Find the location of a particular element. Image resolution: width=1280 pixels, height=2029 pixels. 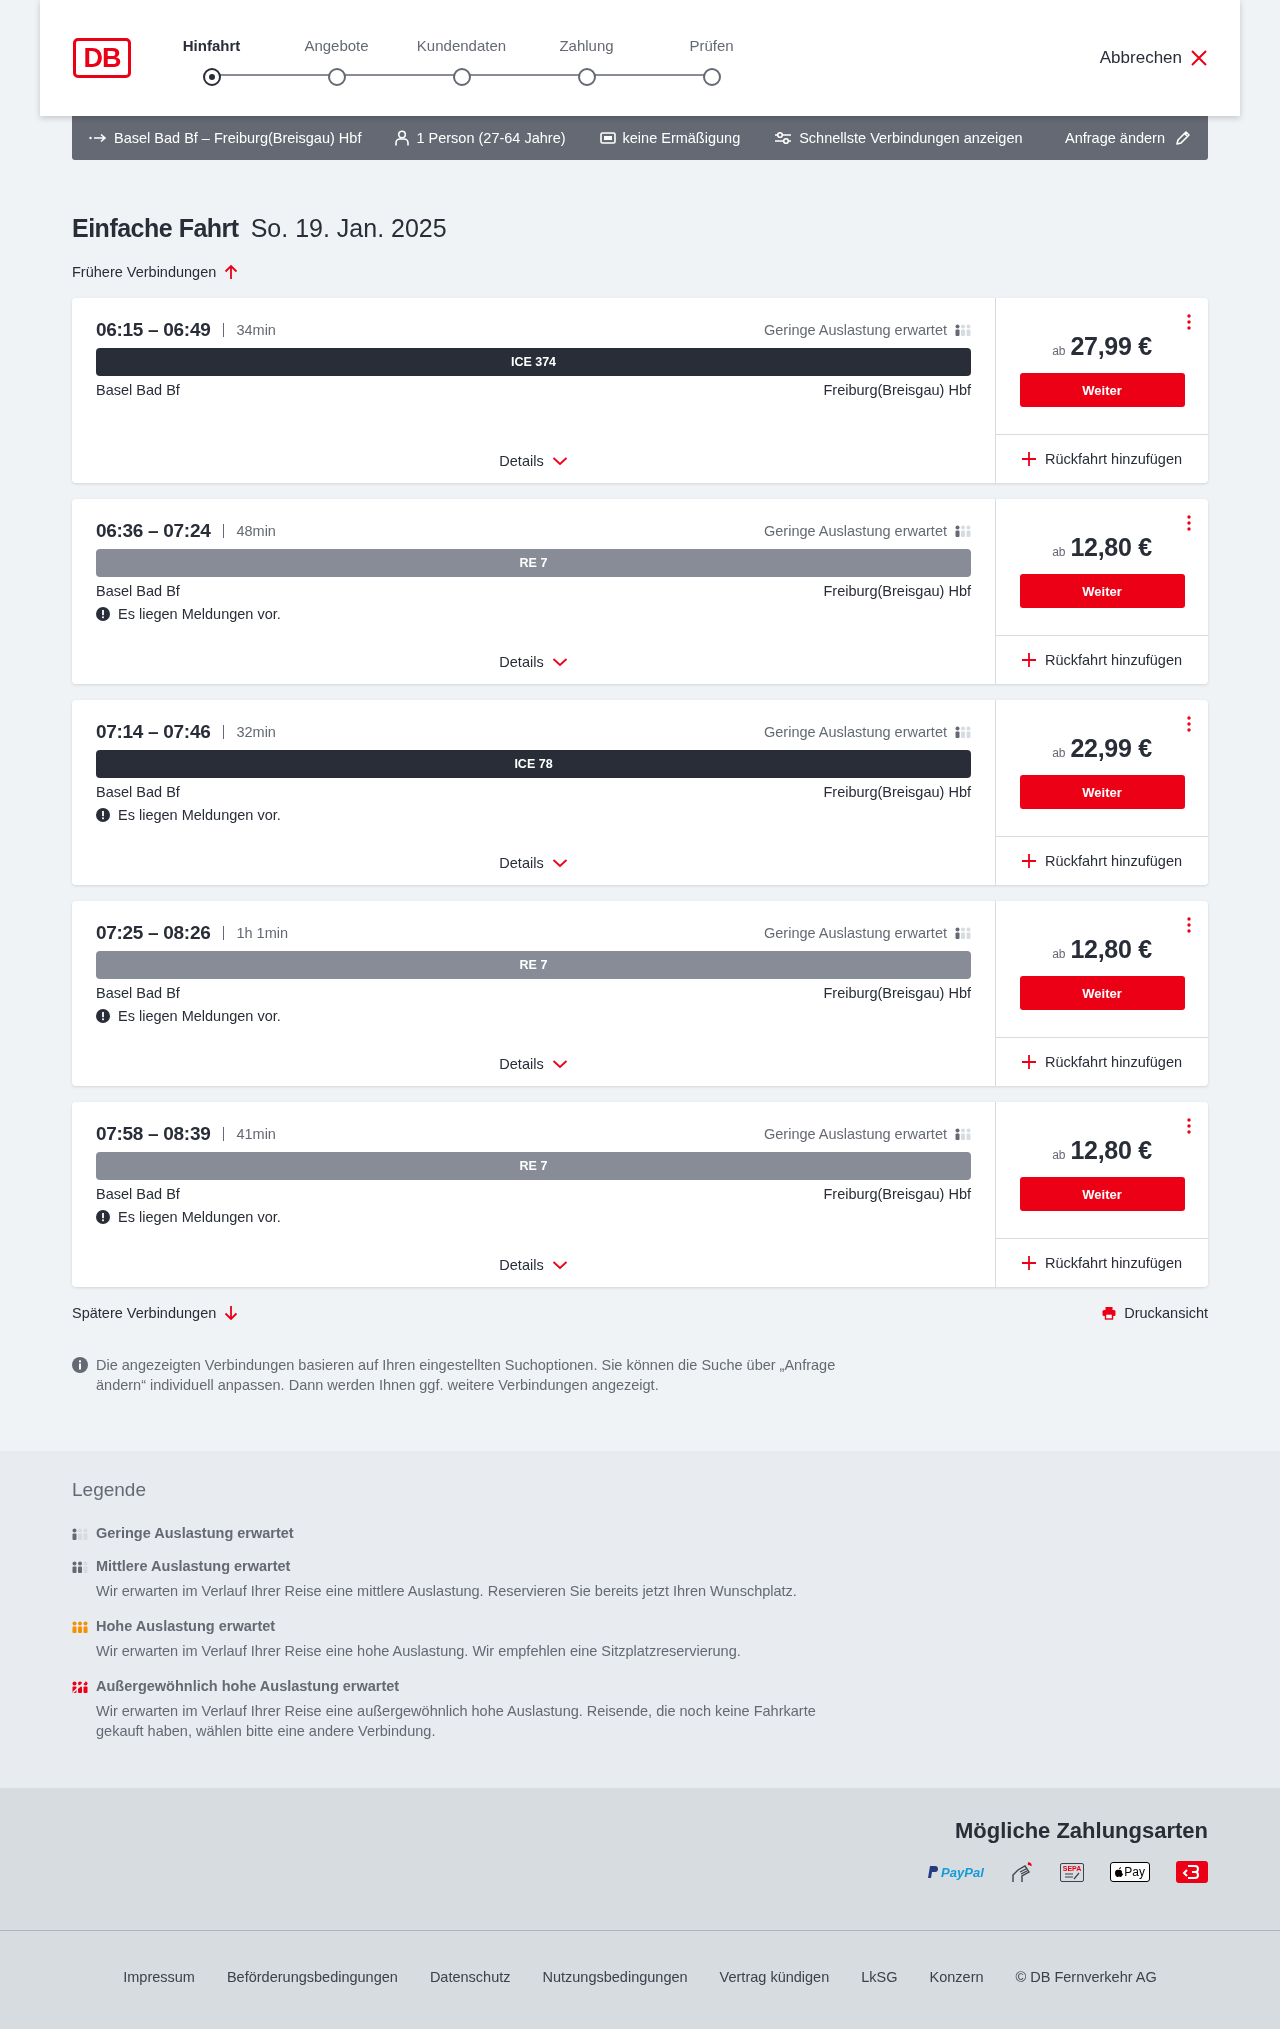

legend-description: Wir erwarten im Verlauf Ihrer Reise eine außergewöhnlich hohe Auslastung. Reisende, die noch keine Fahrkarte gekauft haben, wählen bitte eine andere Verbindung. is located at coordinates (456, 1721).